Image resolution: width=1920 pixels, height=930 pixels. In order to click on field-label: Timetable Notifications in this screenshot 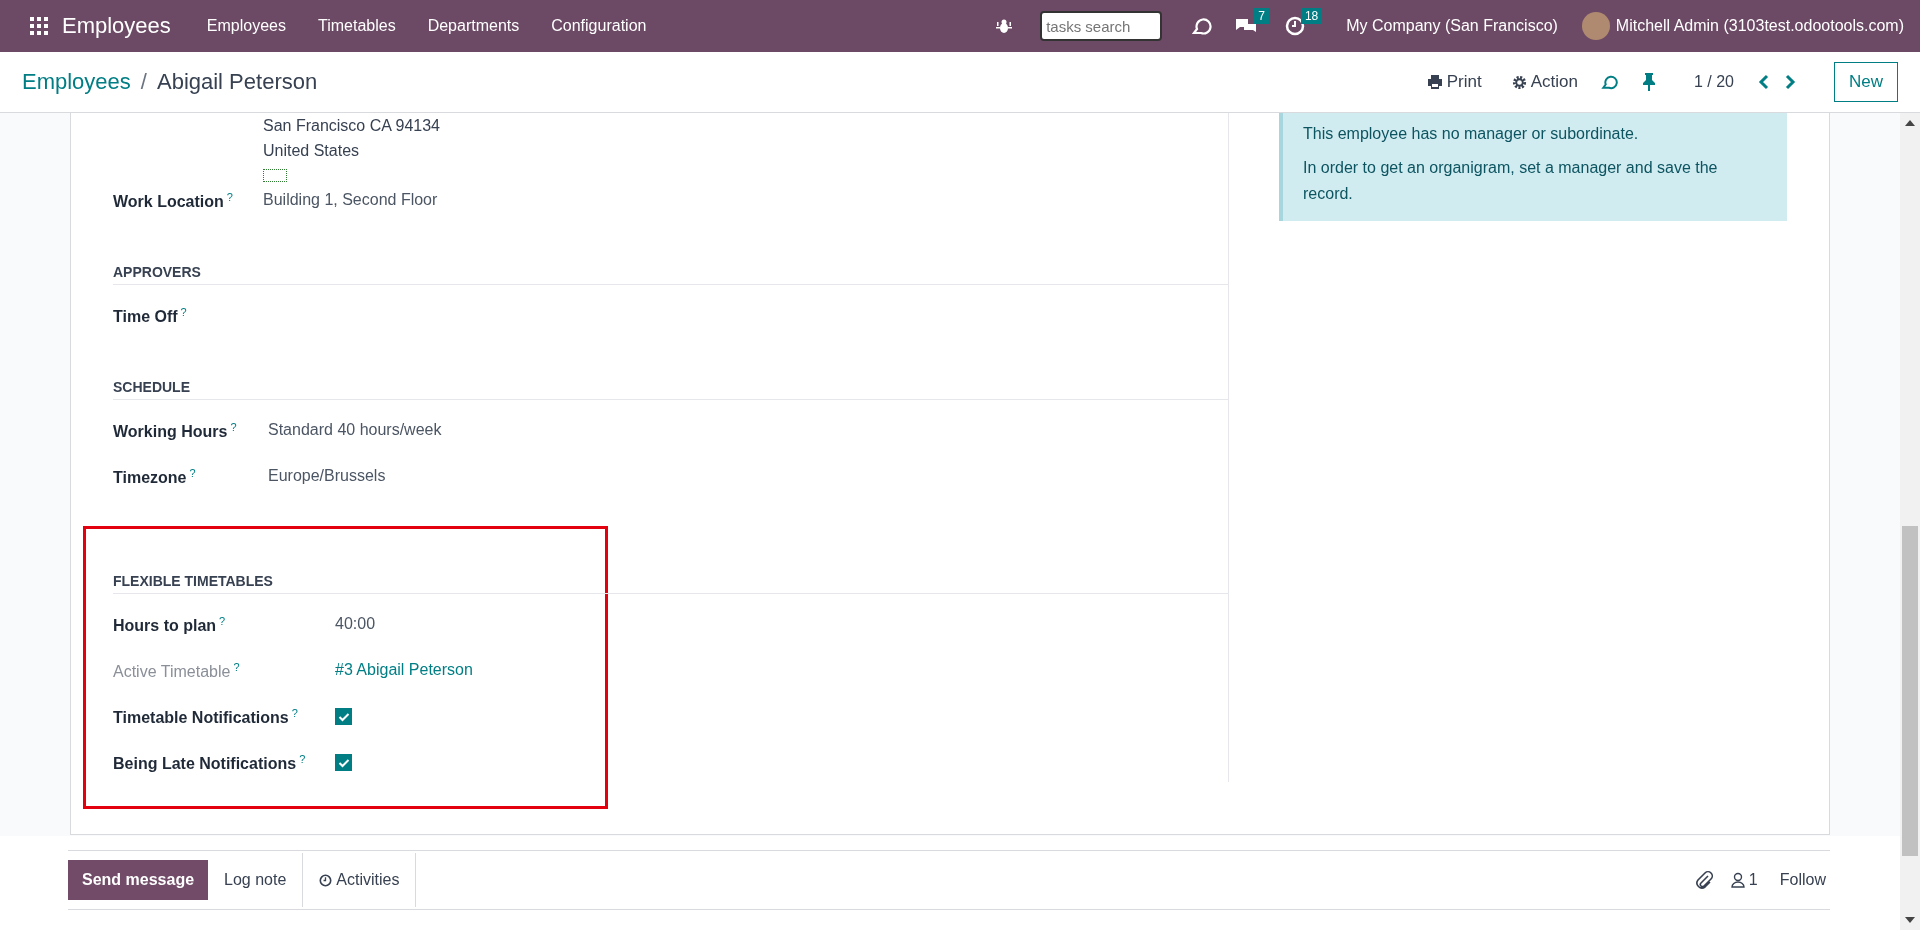, I will do `click(201, 718)`.